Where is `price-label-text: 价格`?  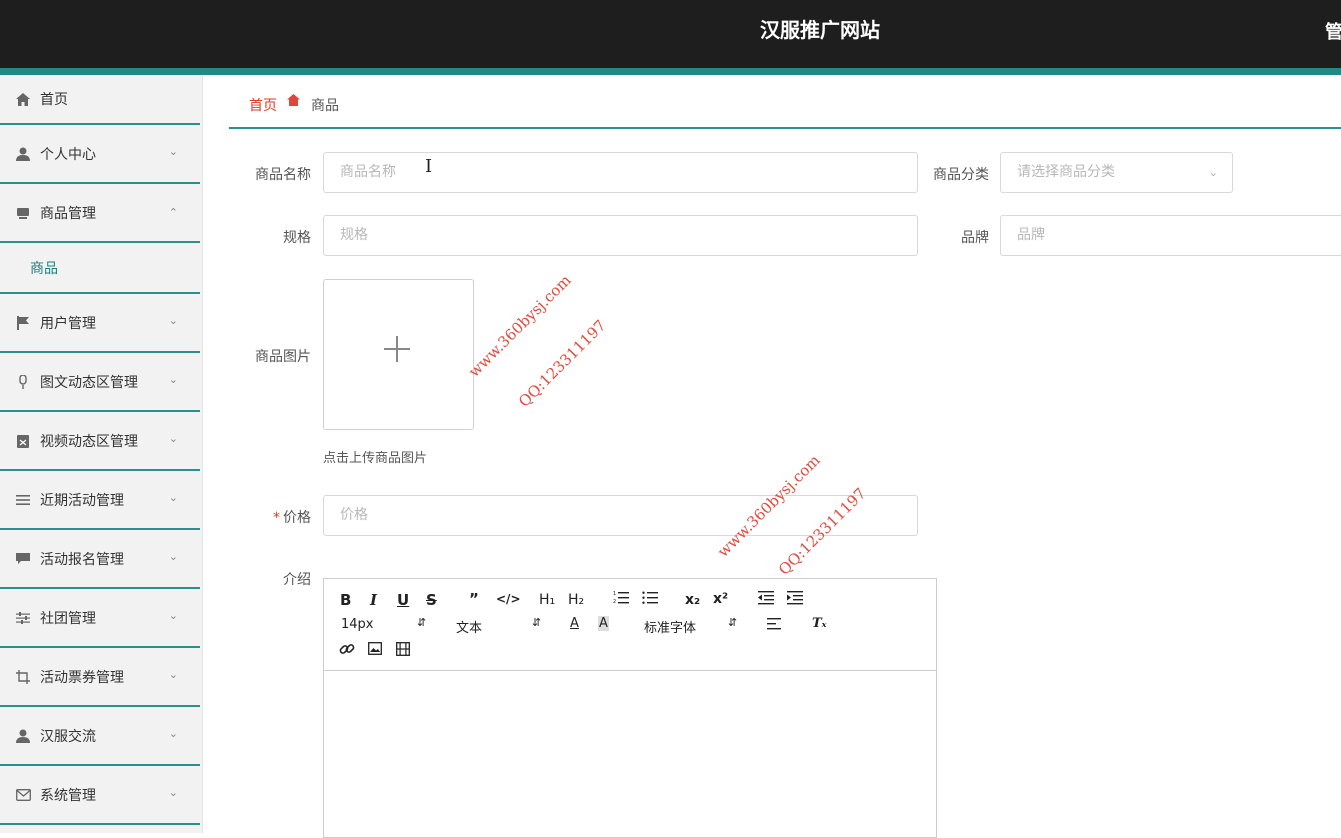
price-label-text: 价格 is located at coordinates (297, 518).